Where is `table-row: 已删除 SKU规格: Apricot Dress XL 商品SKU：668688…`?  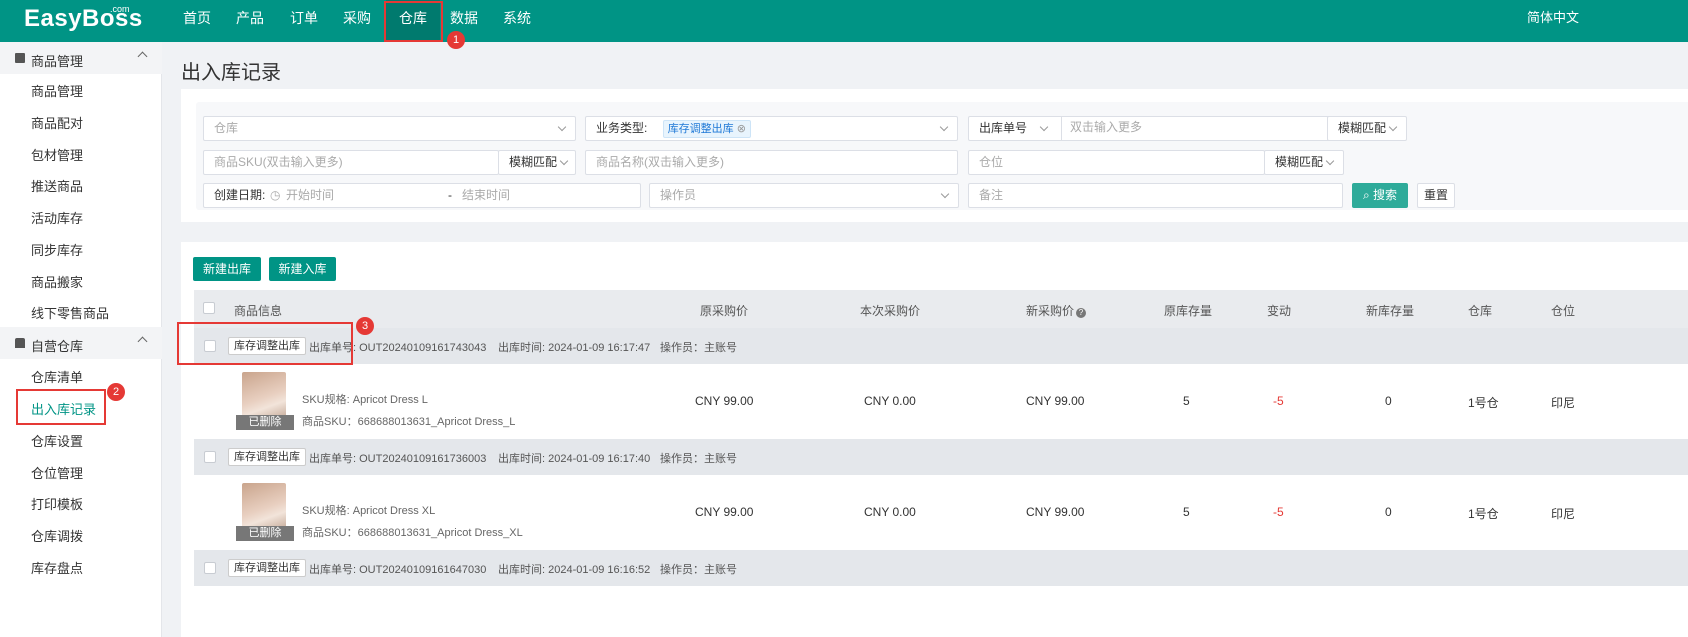 table-row: 已删除 SKU规格: Apricot Dress XL 商品SKU：668688… is located at coordinates (941, 513).